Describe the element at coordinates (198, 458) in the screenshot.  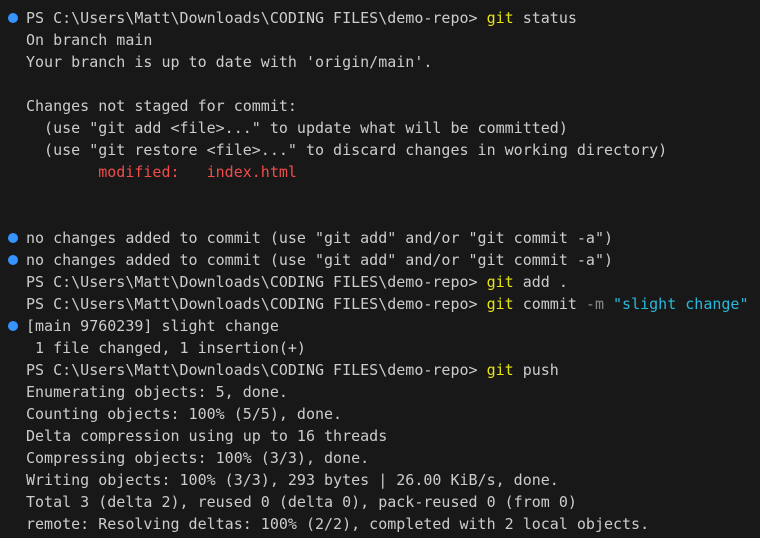
I see `terminal-text: Compressing objects: 100% (3/3), done.` at that location.